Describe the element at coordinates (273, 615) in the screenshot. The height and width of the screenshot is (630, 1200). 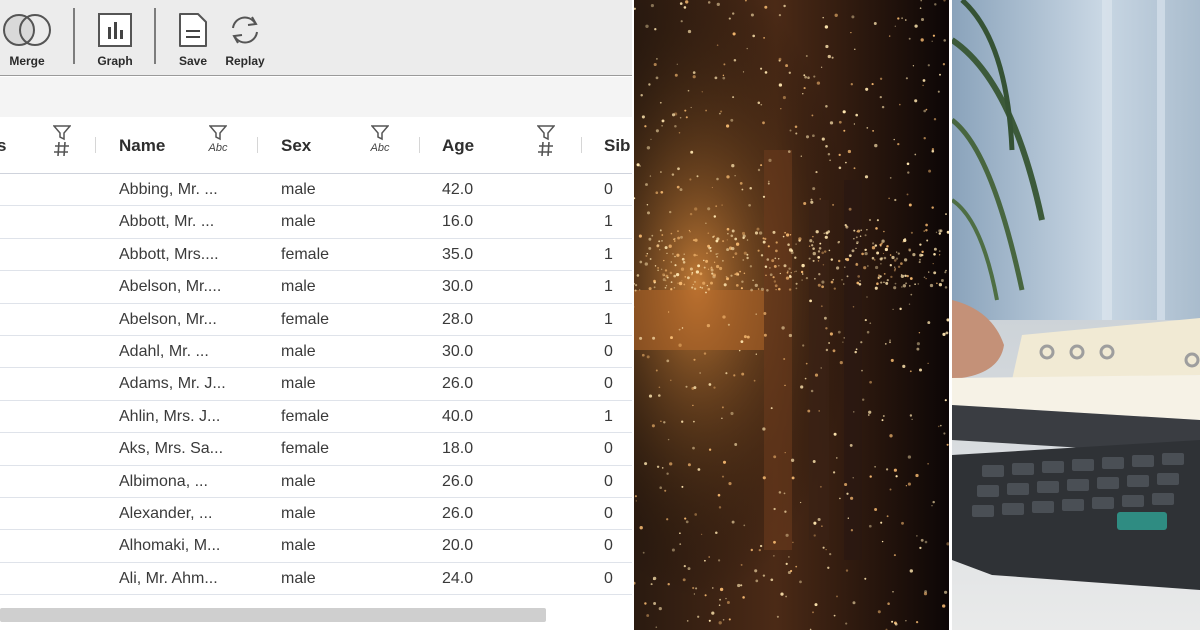
I see `horizontal-scrollbar` at that location.